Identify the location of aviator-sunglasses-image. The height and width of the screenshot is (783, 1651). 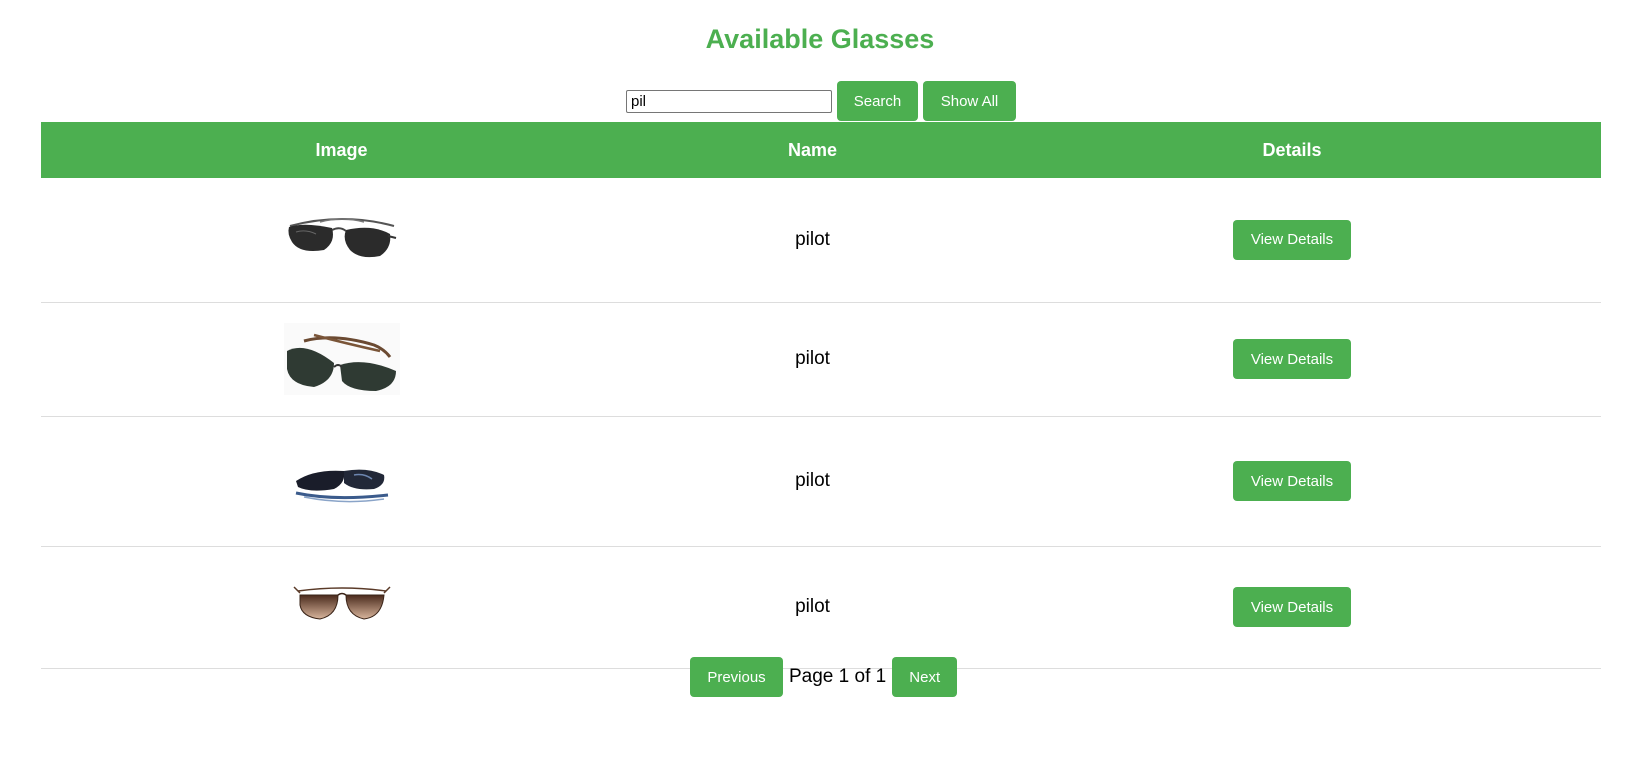
(341, 239).